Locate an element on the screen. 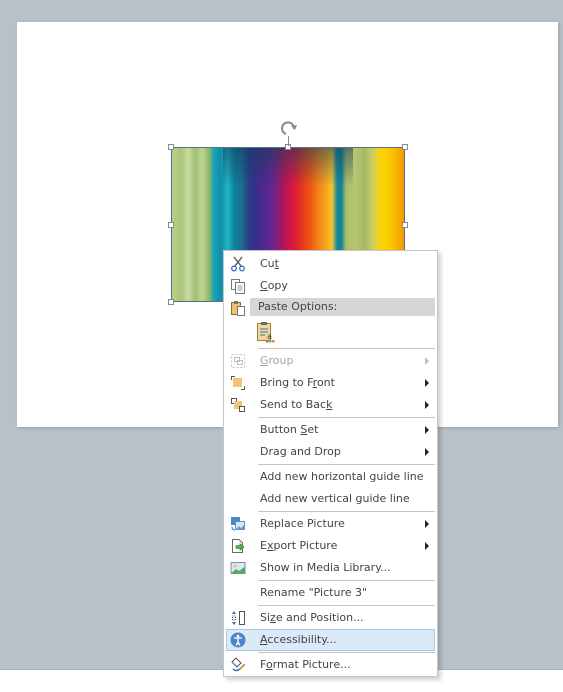 Image resolution: width=563 pixels, height=692 pixels. menu-item-rename: Rename "Picture 3" is located at coordinates (330, 593).